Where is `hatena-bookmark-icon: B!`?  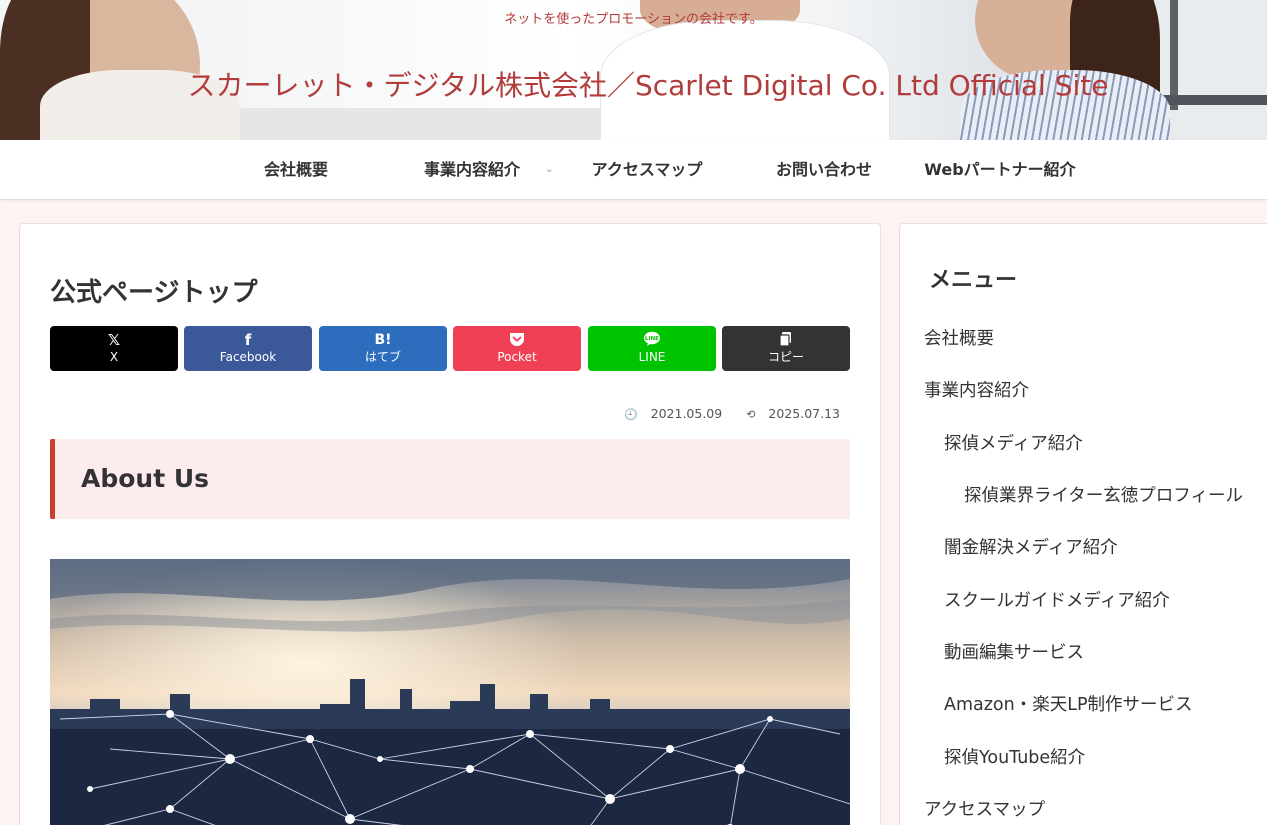
hatena-bookmark-icon: B! is located at coordinates (383, 340).